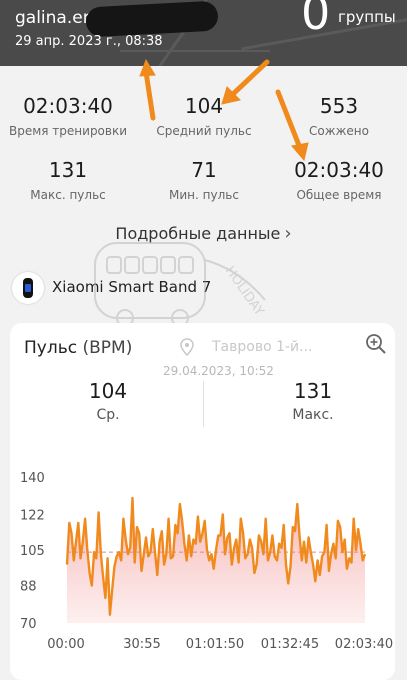 The image size is (407, 680). What do you see at coordinates (132, 287) in the screenshot?
I see `device-name: Xiaomi Smart Band 7` at bounding box center [132, 287].